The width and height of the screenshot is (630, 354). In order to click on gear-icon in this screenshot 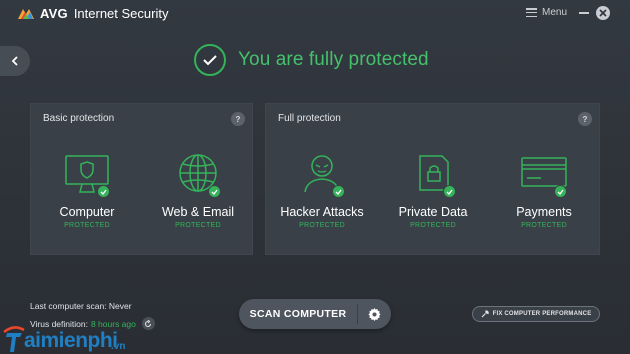, I will do `click(374, 314)`.